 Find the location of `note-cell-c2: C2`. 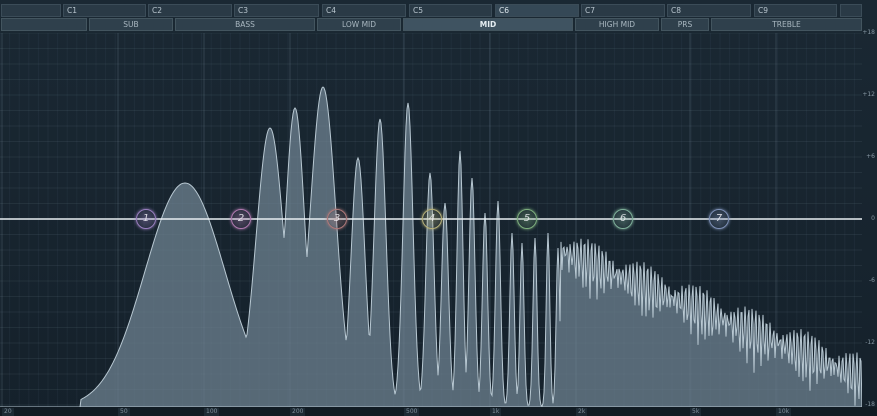

note-cell-c2: C2 is located at coordinates (190, 10).